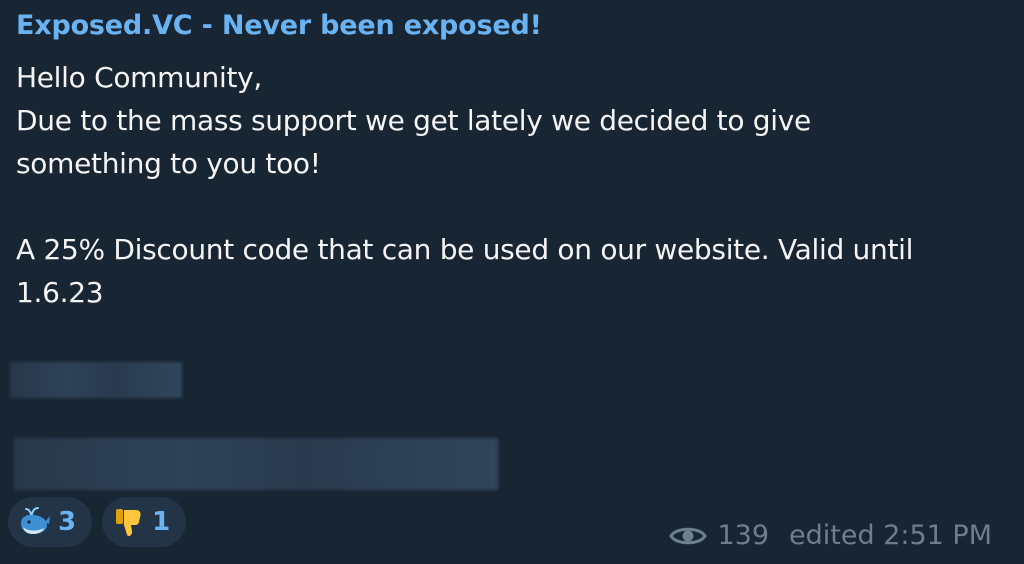  What do you see at coordinates (279, 25) in the screenshot?
I see `sender-name: Exposed.VC - Never been exposed!` at bounding box center [279, 25].